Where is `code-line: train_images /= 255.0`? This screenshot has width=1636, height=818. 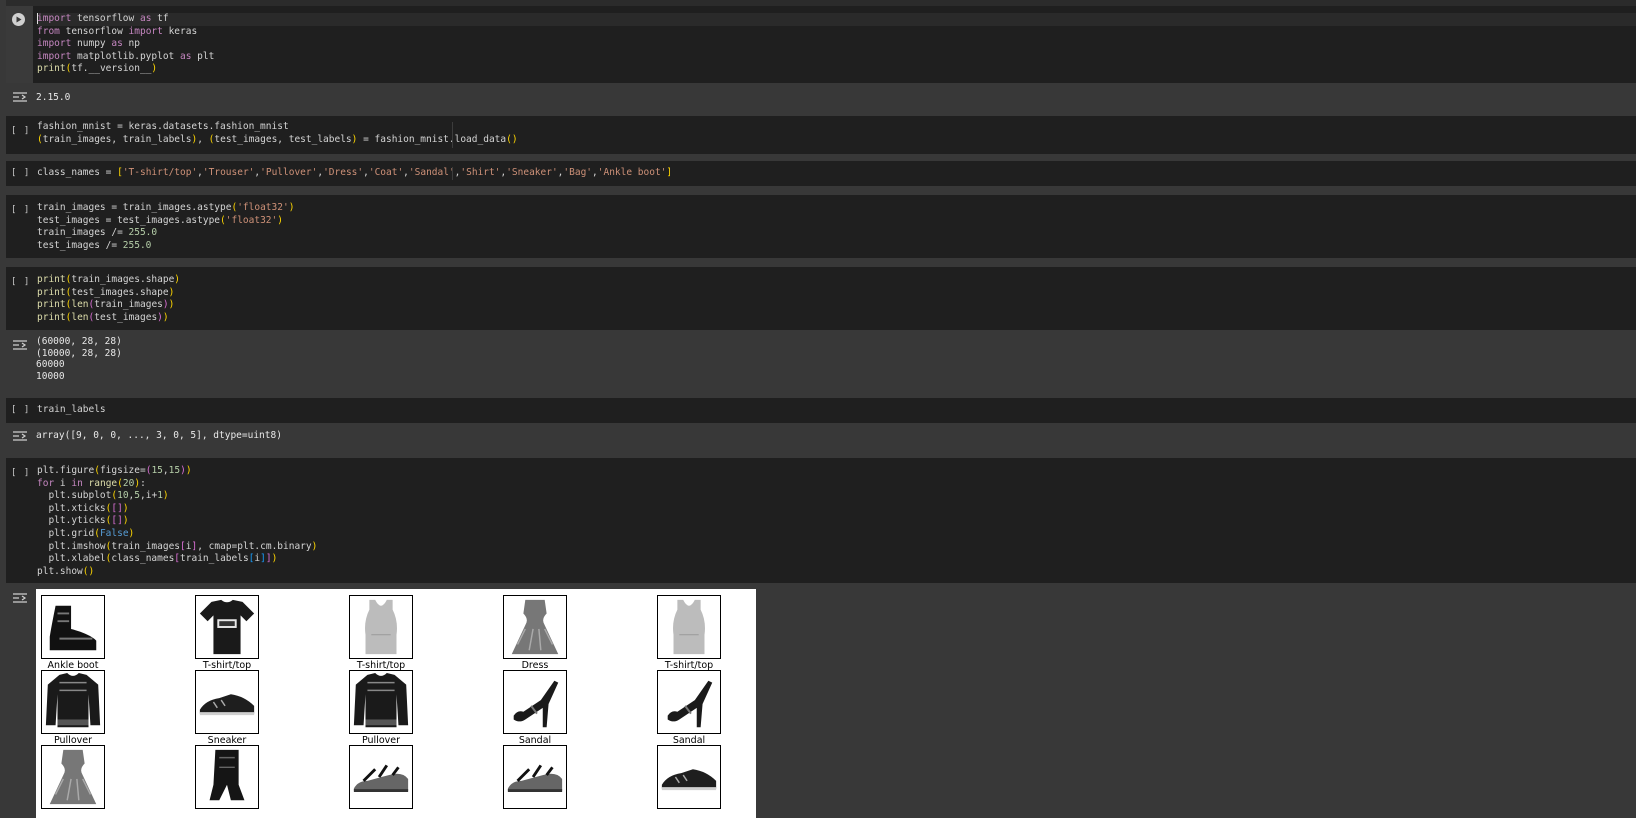 code-line: train_images /= 255.0 is located at coordinates (836, 233).